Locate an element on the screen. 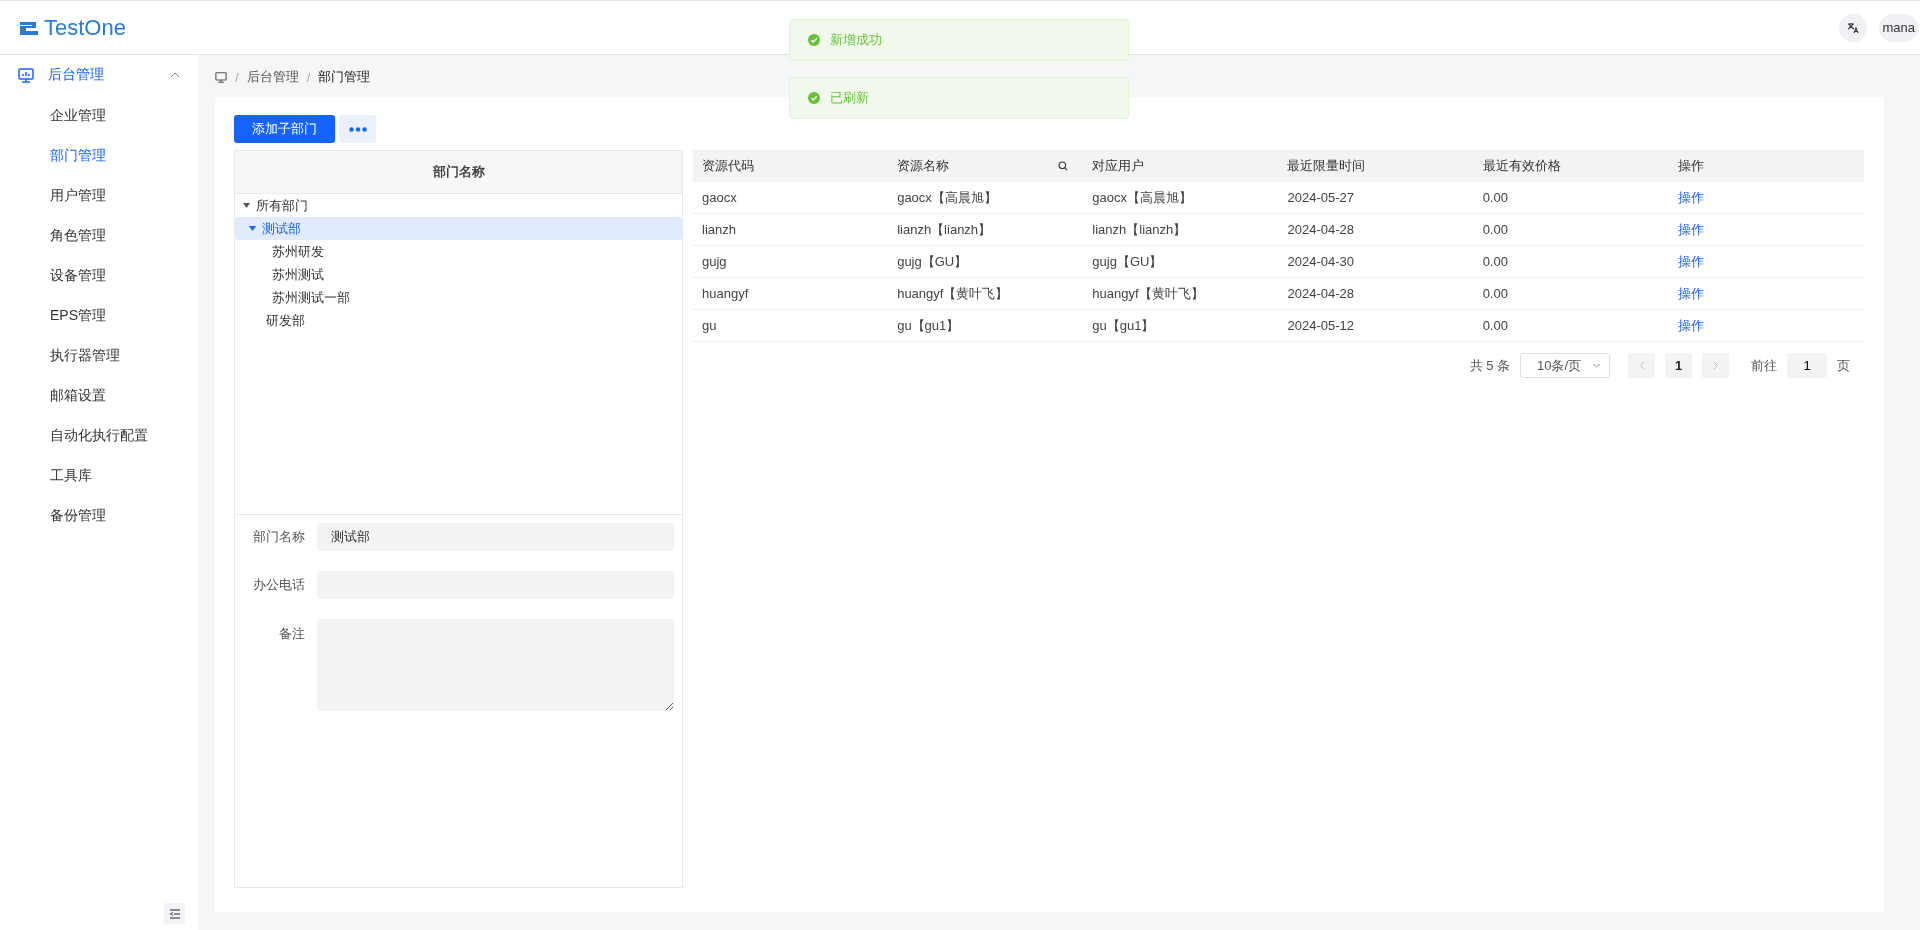 The height and width of the screenshot is (930, 1920). field-label: 部门名称 is located at coordinates (278, 537).